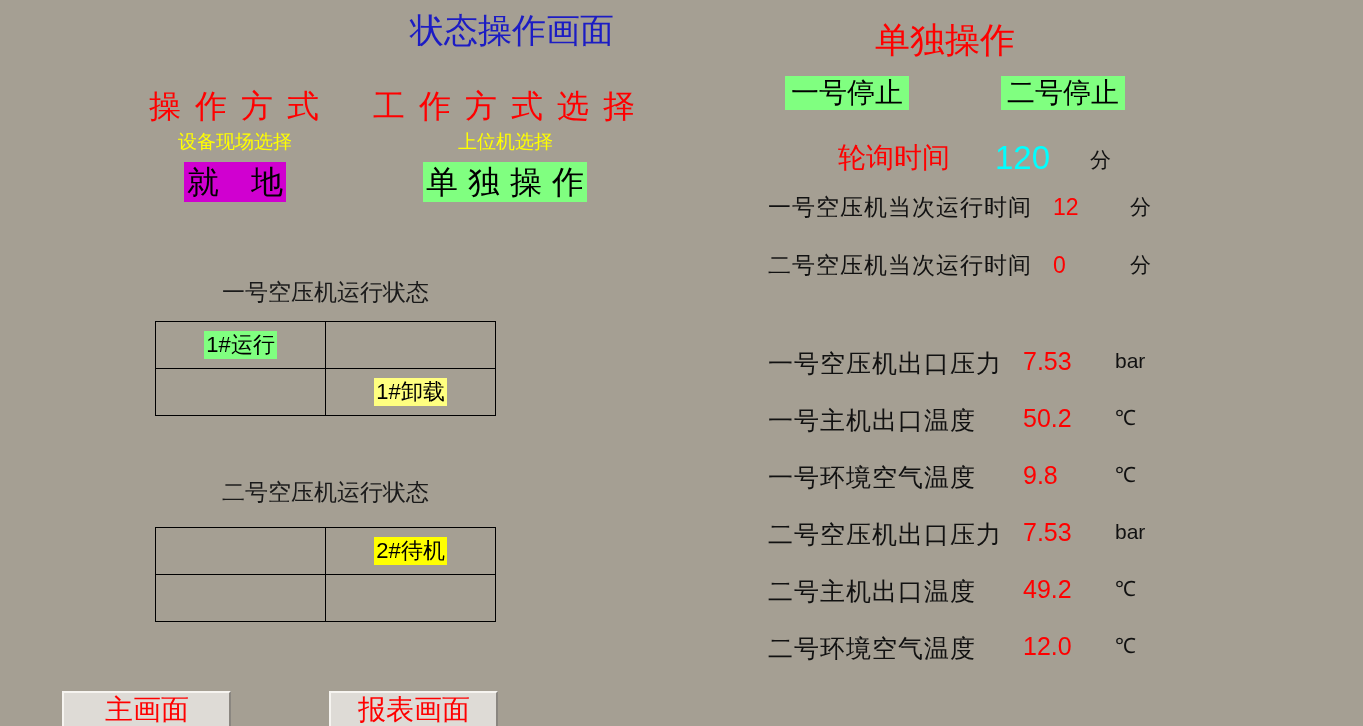  I want to click on measurement-label: 二号环境空气温度, so click(872, 648).